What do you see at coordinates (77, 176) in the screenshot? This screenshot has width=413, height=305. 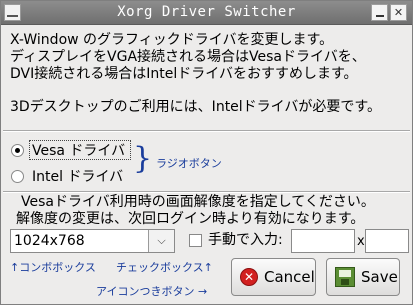 I see `radio-intel-label: Intel ドライバ` at bounding box center [77, 176].